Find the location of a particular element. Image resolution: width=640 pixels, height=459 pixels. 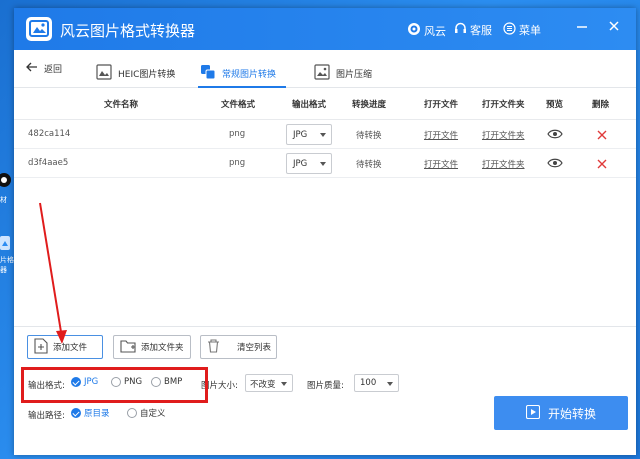

annotation-arrow is located at coordinates (53, 273).